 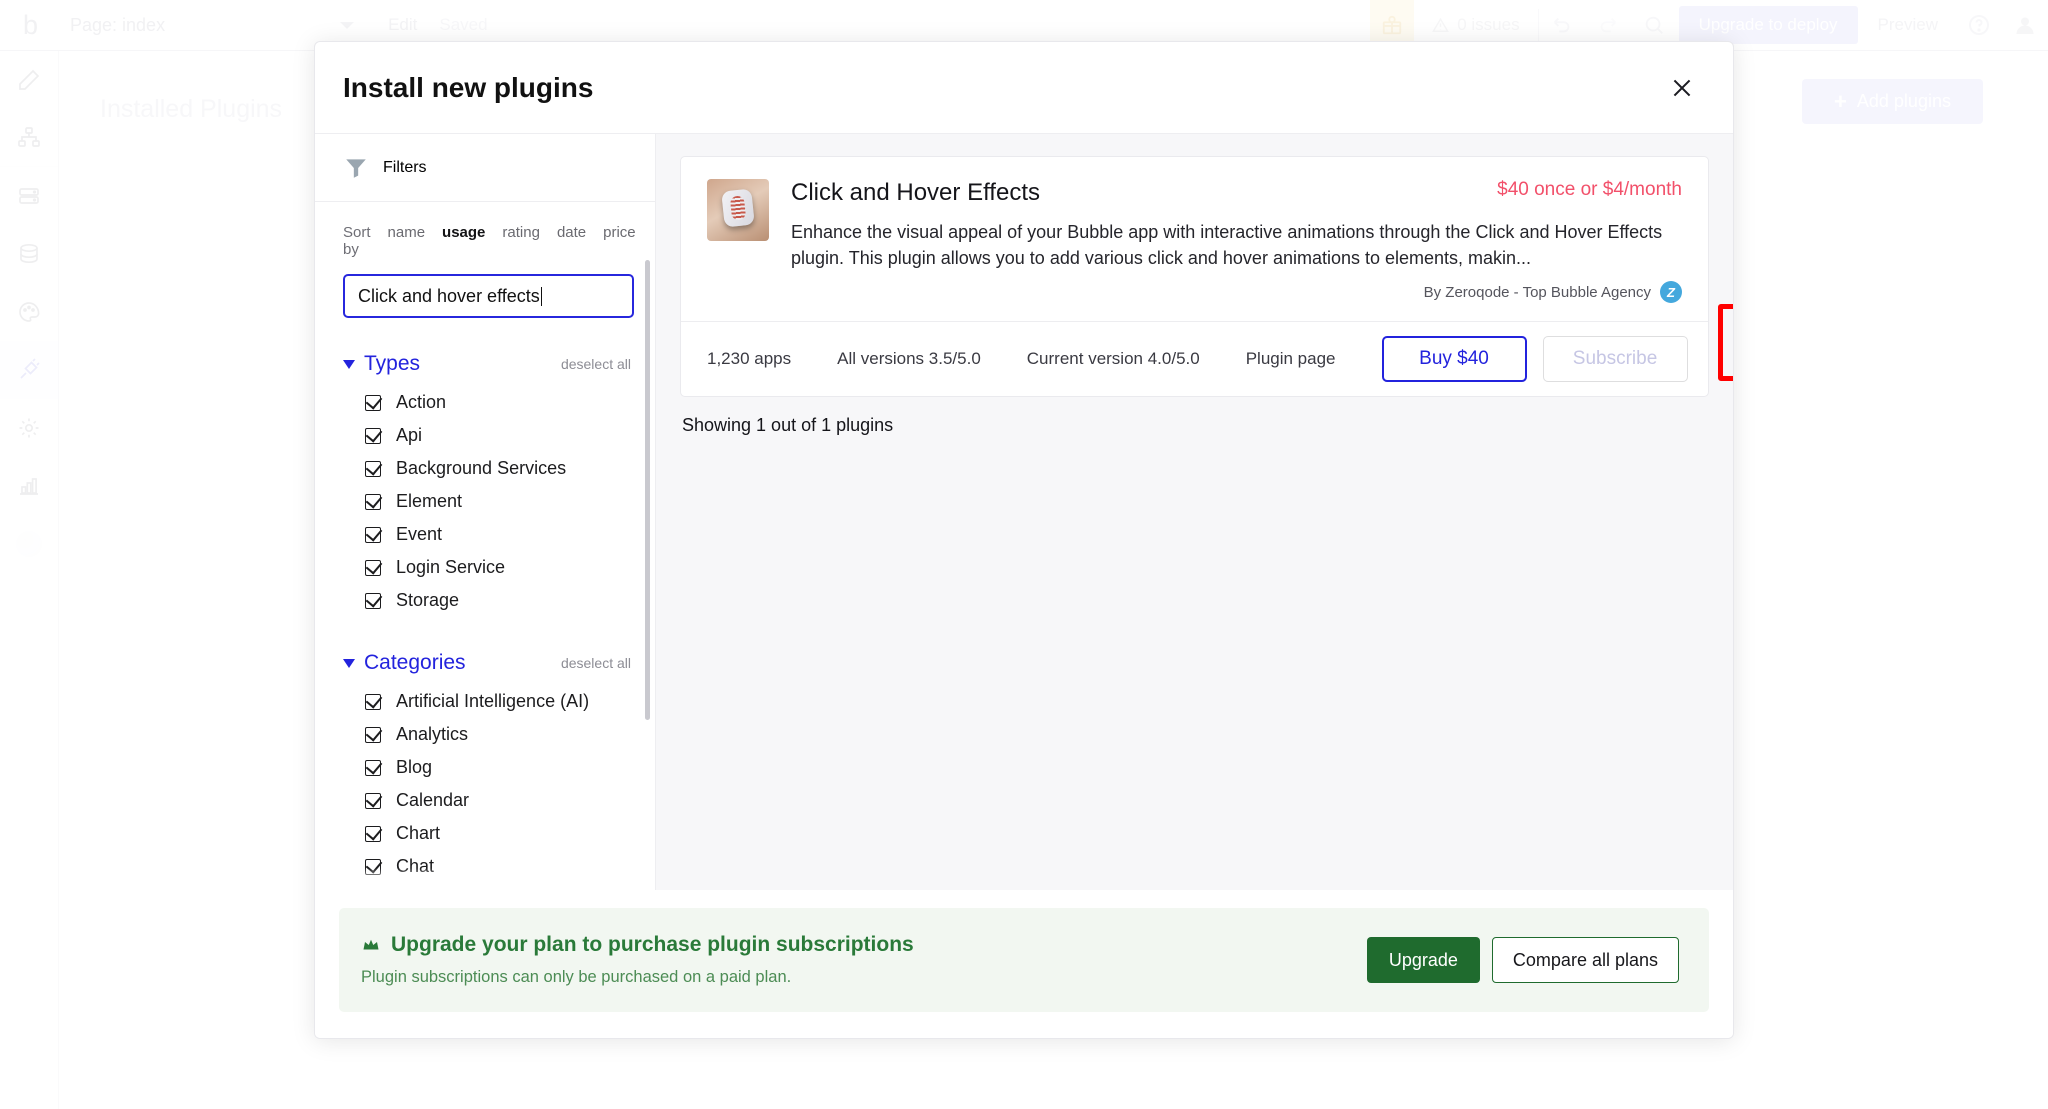 I want to click on plugin-price: $40 once or $4/month, so click(x=1589, y=189).